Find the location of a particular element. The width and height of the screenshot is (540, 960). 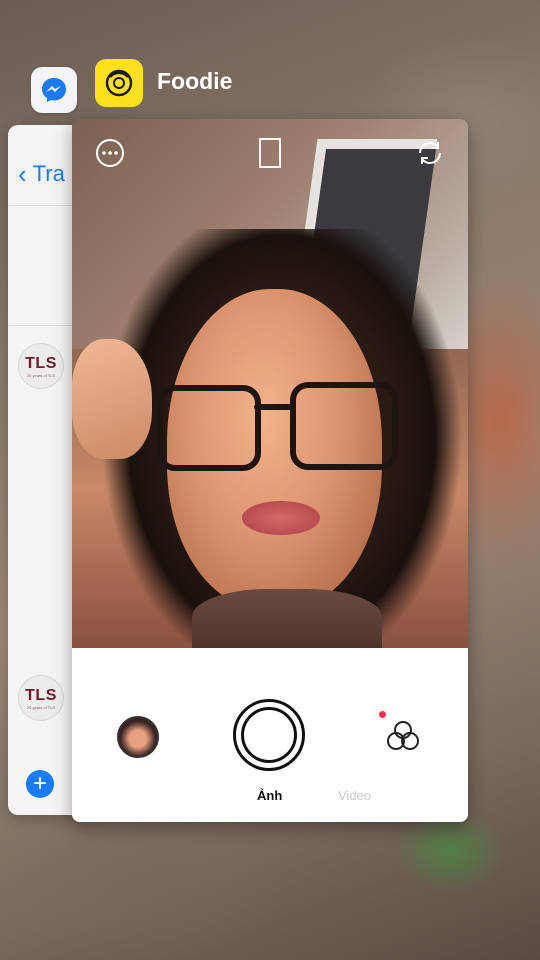

subject-lips is located at coordinates (281, 518).